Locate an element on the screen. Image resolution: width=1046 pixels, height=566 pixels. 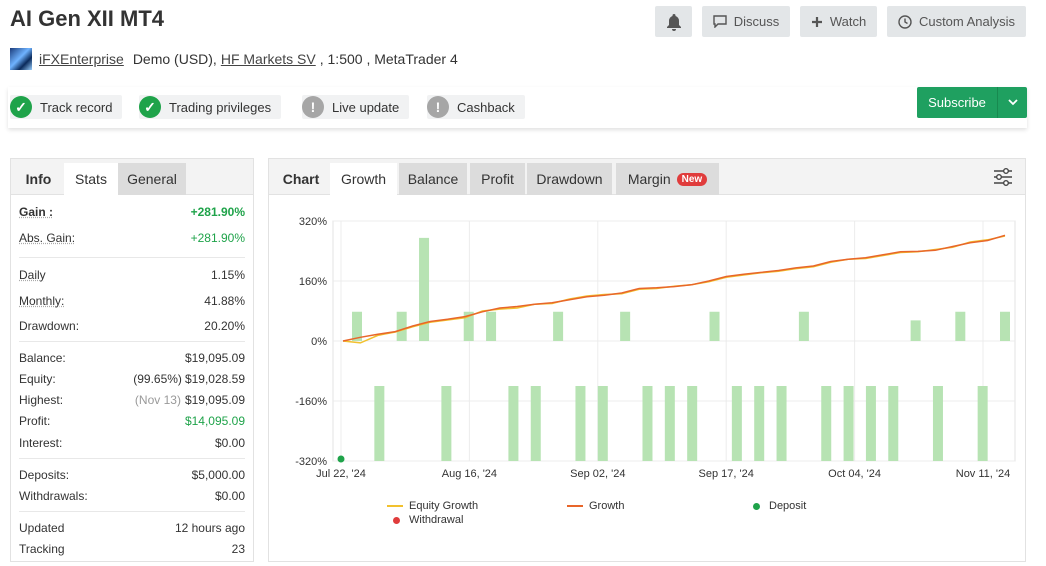
stat-daily: Daily 1.15% is located at coordinates (132, 275).